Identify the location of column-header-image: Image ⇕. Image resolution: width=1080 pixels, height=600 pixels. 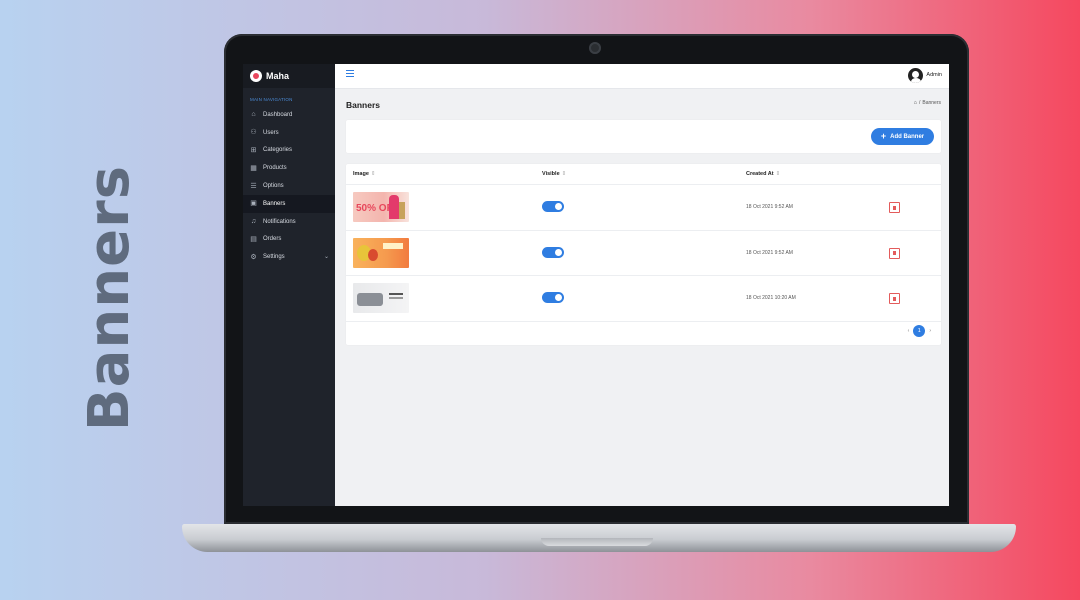
(364, 174).